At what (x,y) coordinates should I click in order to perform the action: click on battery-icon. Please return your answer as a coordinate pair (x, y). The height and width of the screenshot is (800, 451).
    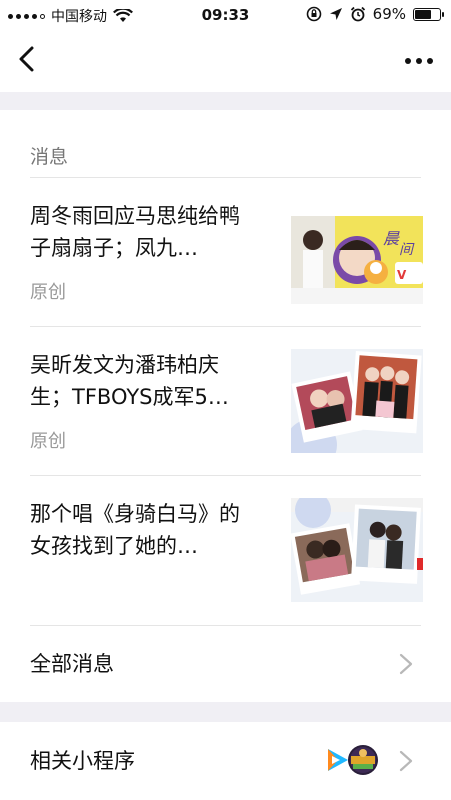
    Looking at the image, I should click on (428, 14).